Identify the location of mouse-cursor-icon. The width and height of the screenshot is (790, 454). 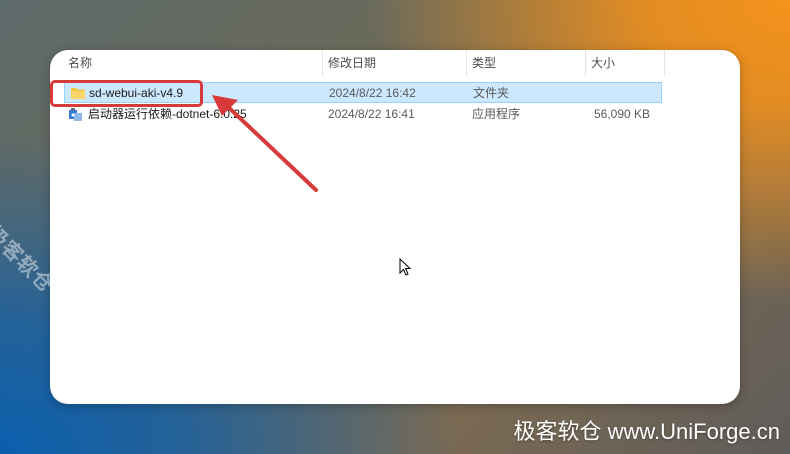
(405, 267).